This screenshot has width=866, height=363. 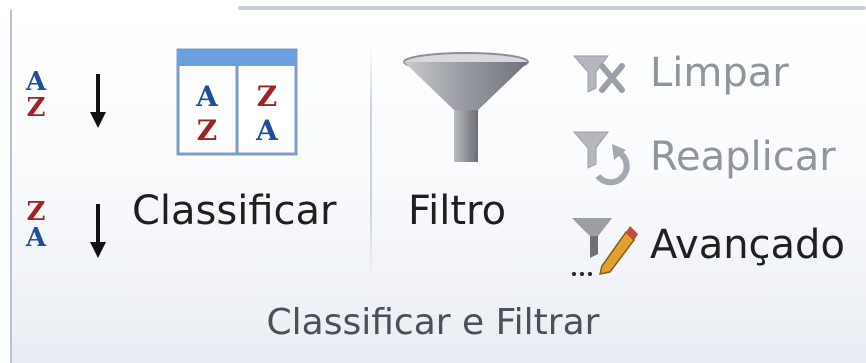 What do you see at coordinates (433, 322) in the screenshot?
I see `group-title: Classificar e Filtrar` at bounding box center [433, 322].